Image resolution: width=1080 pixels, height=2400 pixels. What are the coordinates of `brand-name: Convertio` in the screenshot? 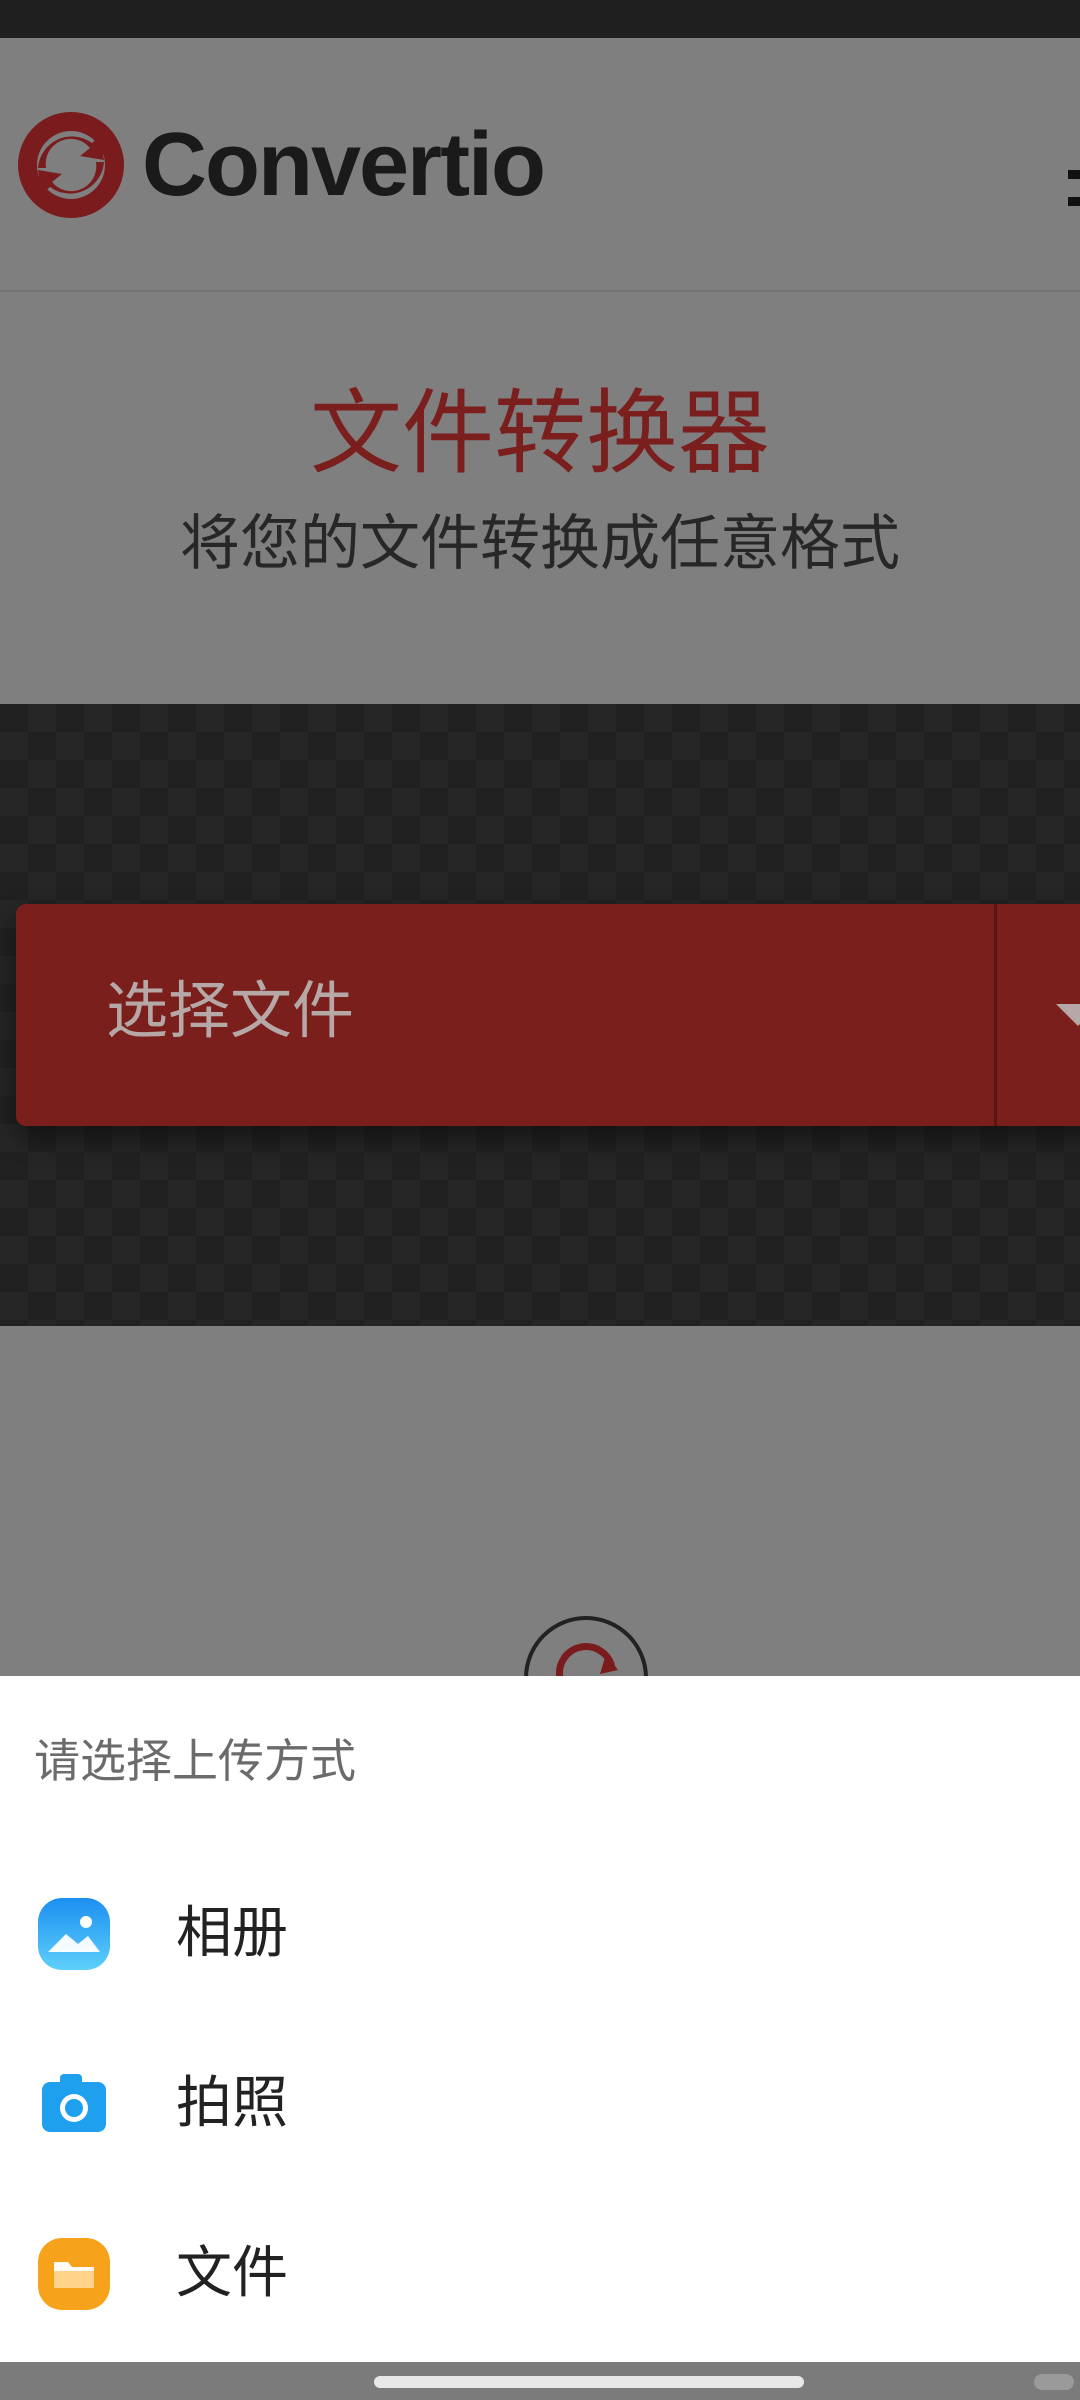 It's located at (344, 165).